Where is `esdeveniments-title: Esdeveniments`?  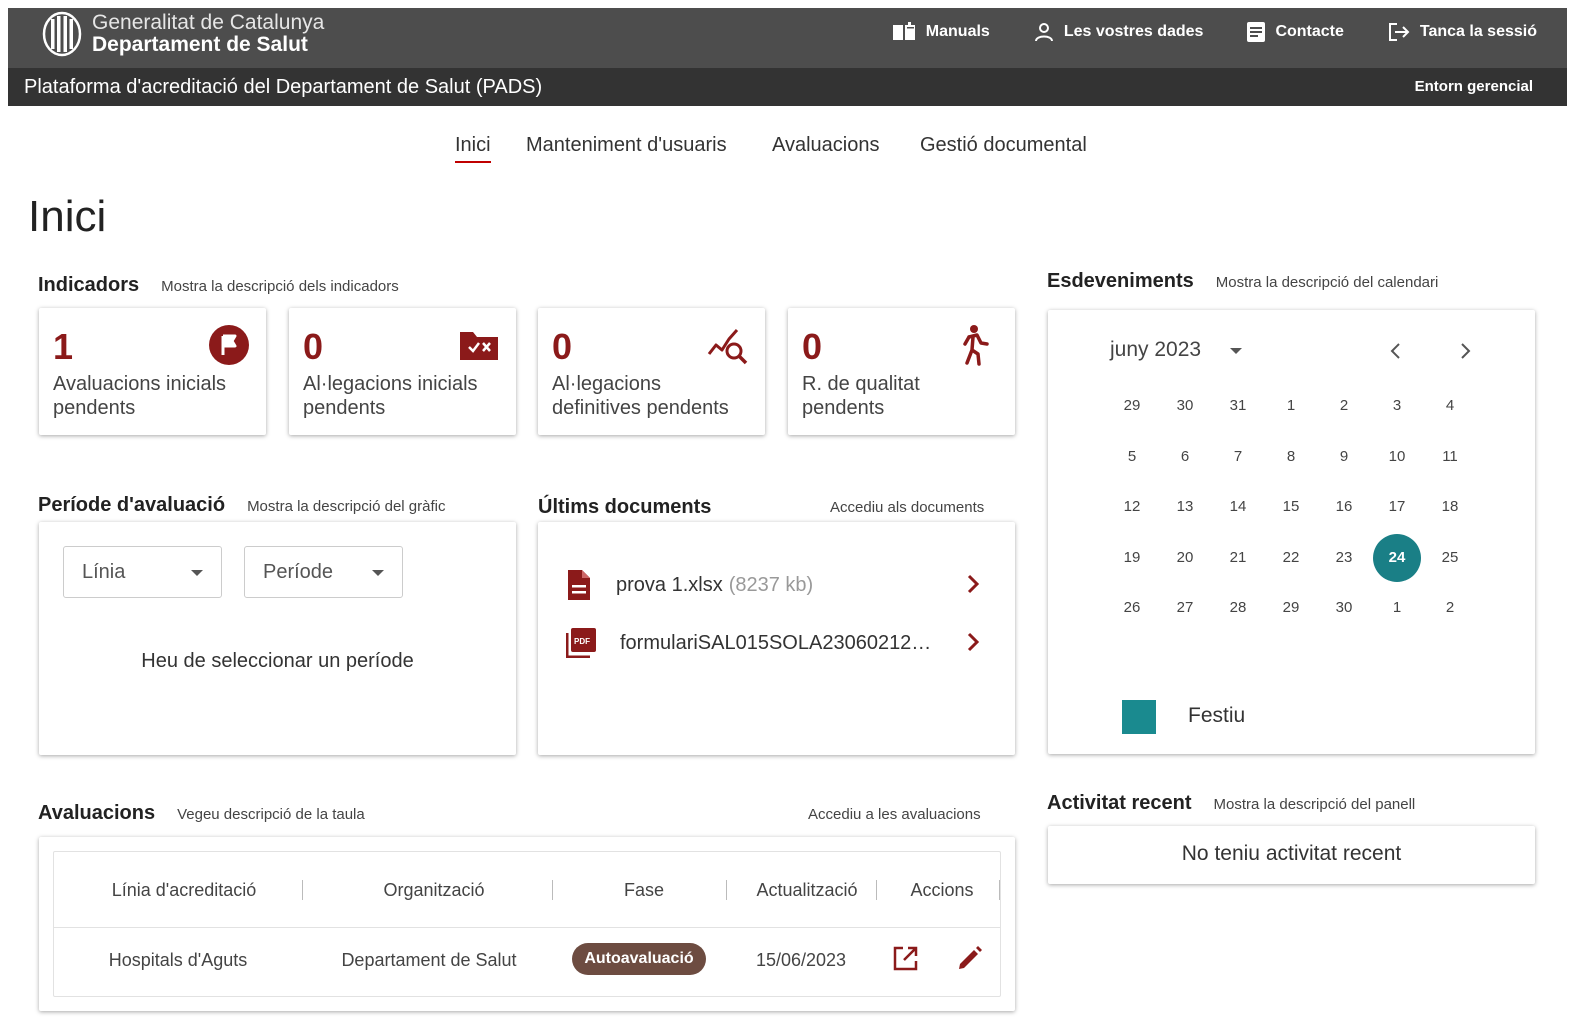
esdeveniments-title: Esdeveniments is located at coordinates (1120, 281).